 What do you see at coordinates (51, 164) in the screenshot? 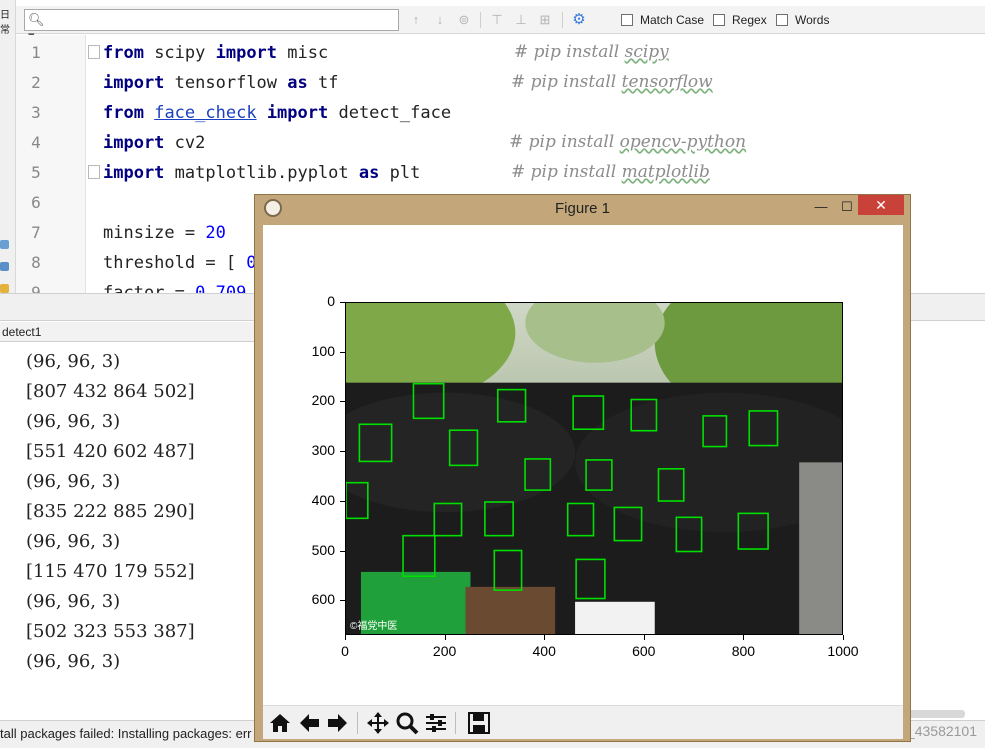
I see `line-number-gutter: 1 2 3 4 5 6 7 8 9` at bounding box center [51, 164].